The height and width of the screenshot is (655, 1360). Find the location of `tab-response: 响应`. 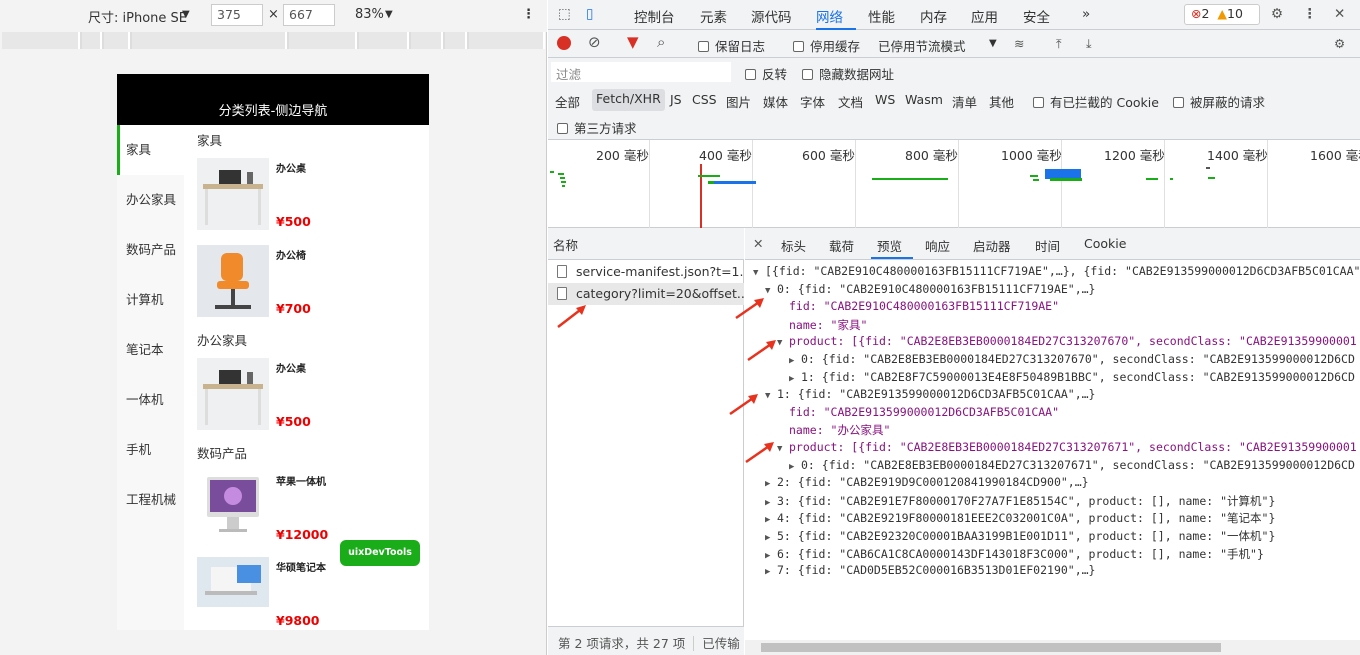

tab-response: 响应 is located at coordinates (937, 245).